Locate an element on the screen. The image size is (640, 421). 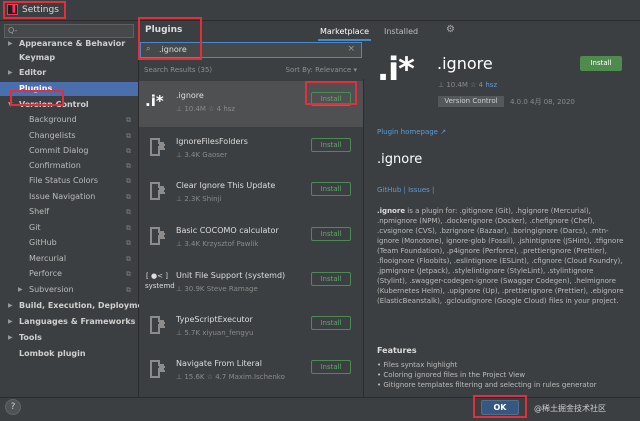
annotation-highlight-plugins-item is located at coordinates (37, 98).